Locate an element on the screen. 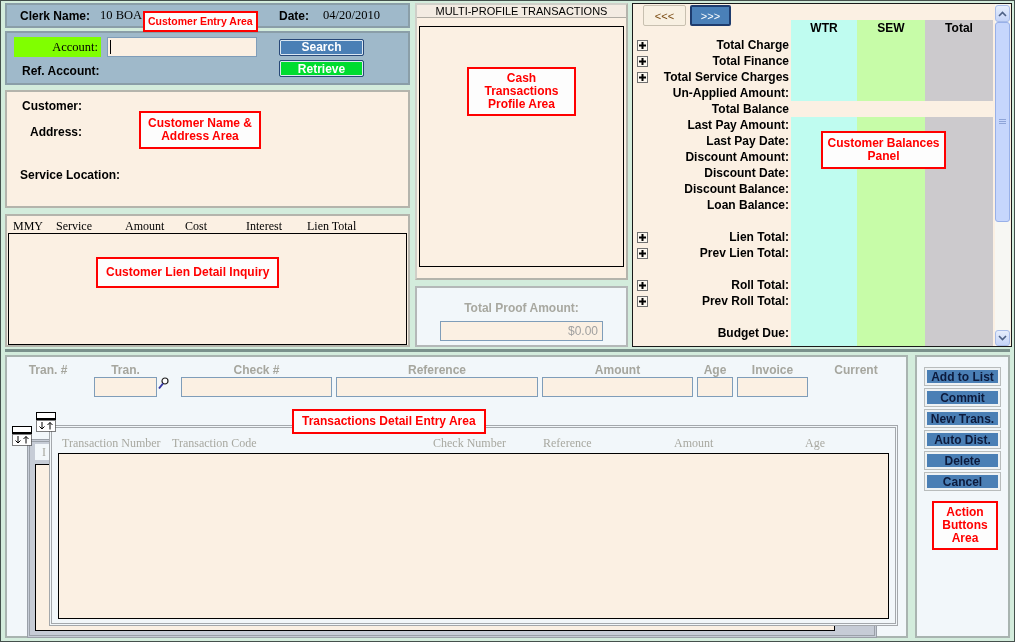 The width and height of the screenshot is (1015, 642). column-header: Reference is located at coordinates (568, 443).